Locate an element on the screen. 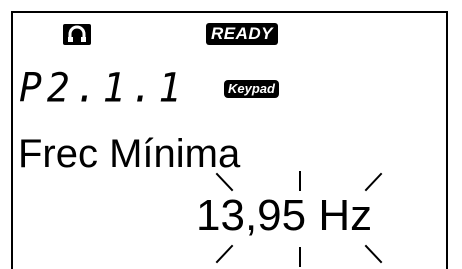 This screenshot has width=462, height=269. ready-status-badge: READY is located at coordinates (242, 34).